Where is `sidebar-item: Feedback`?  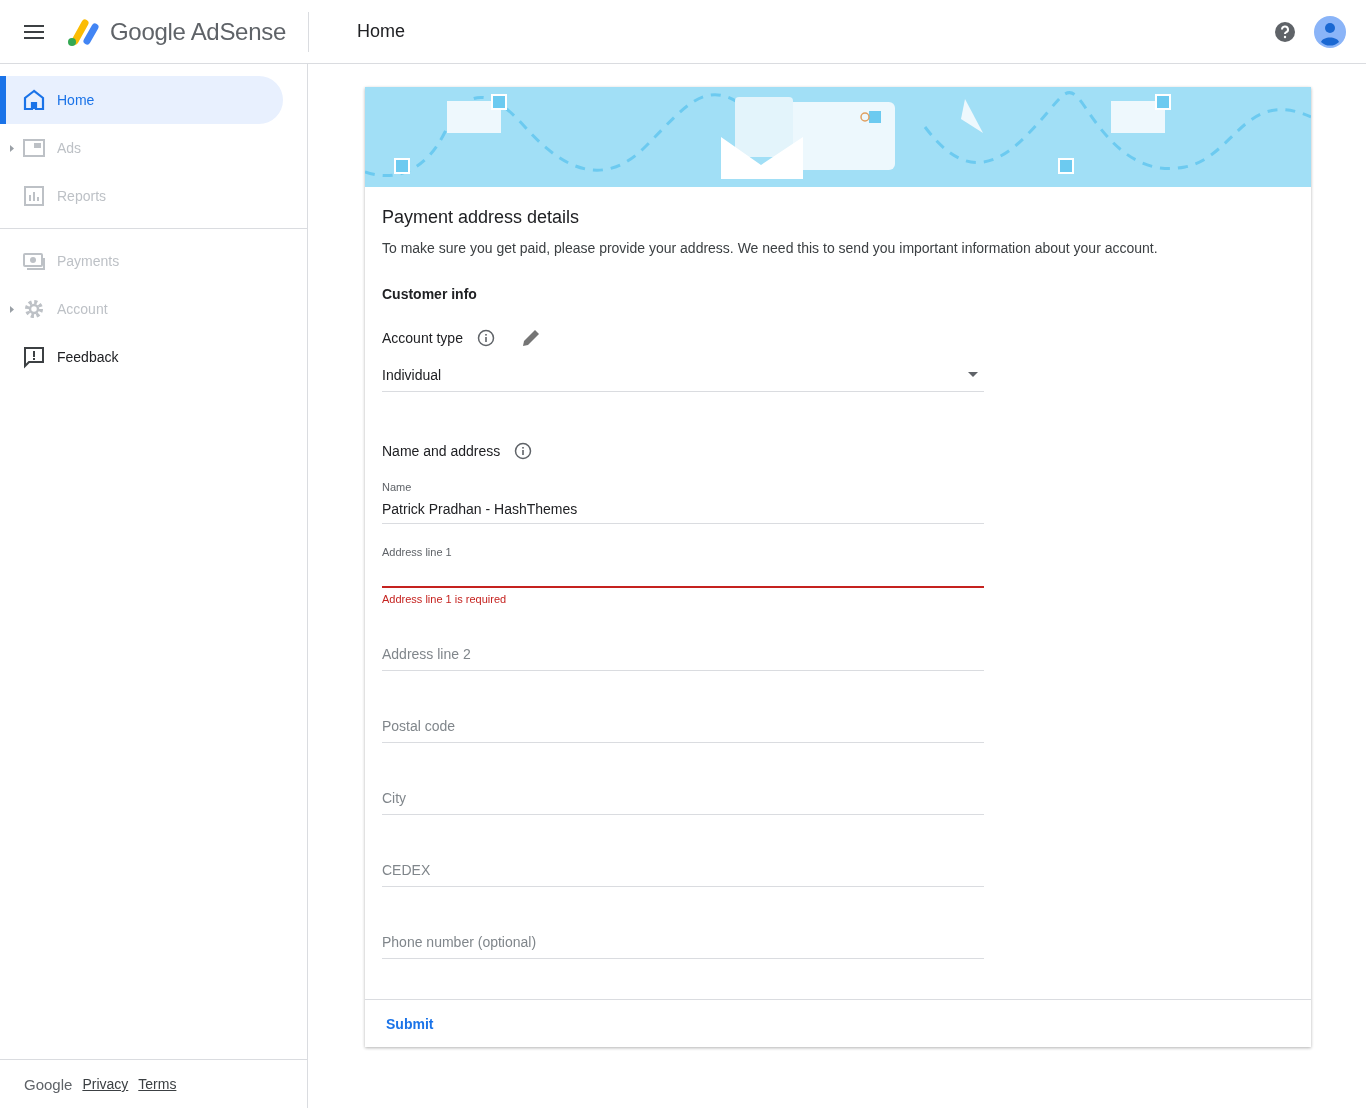
sidebar-item: Feedback is located at coordinates (141, 357).